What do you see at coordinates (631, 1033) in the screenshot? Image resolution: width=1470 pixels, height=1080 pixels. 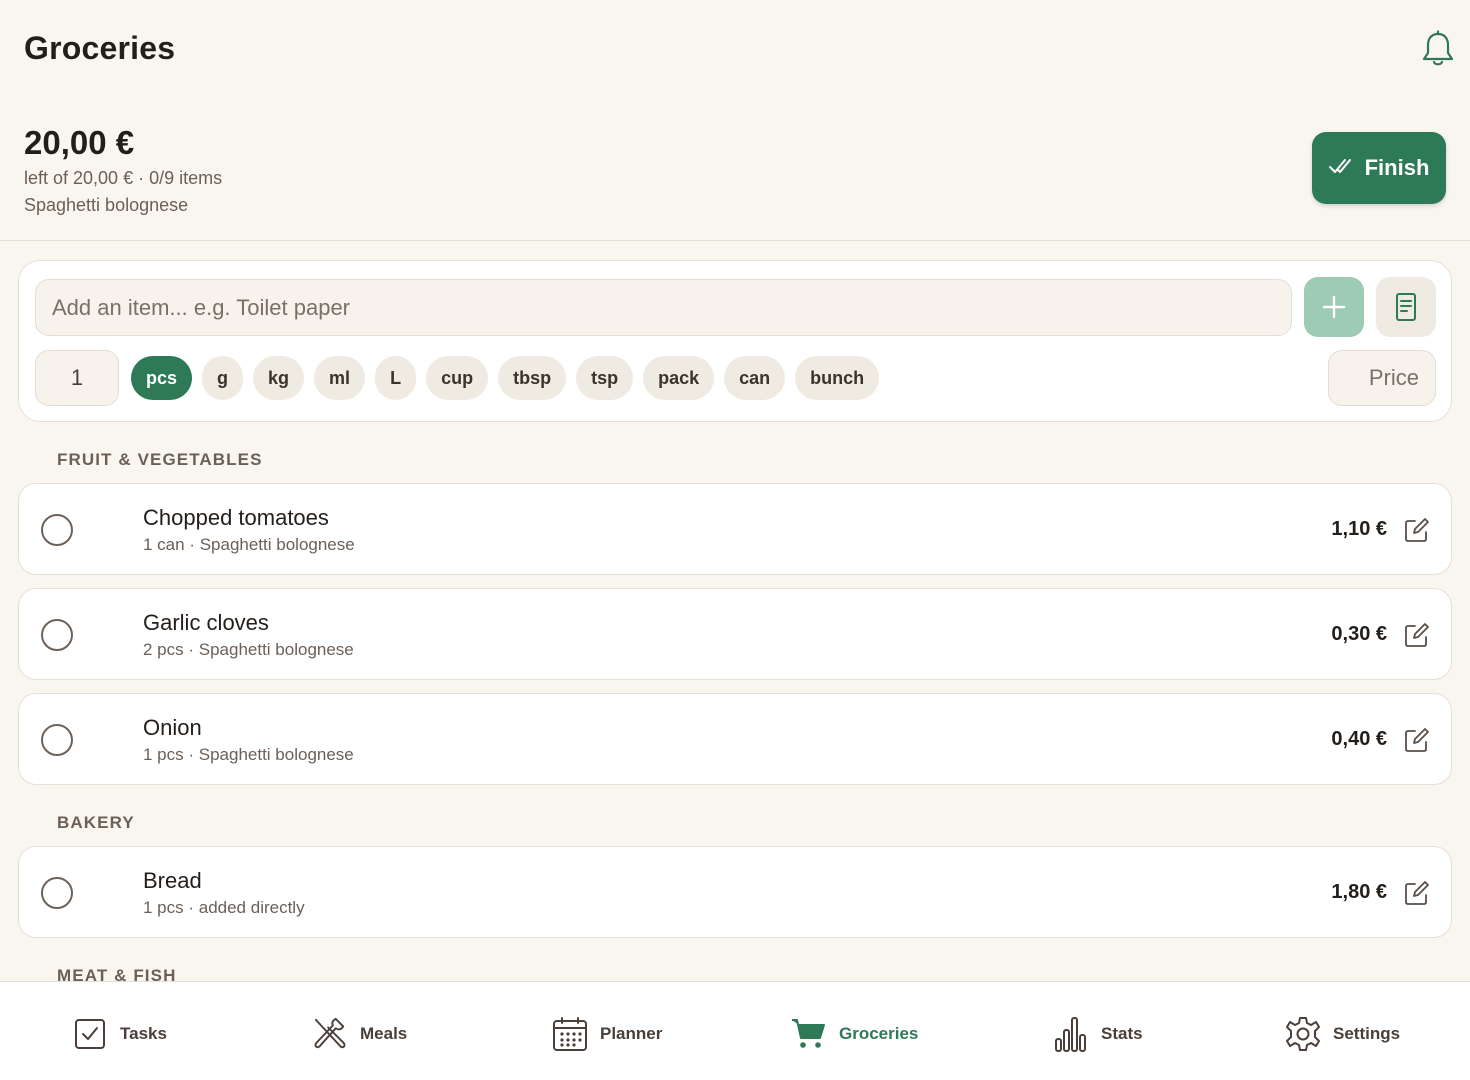 I see `nav-planner-label: Planner` at bounding box center [631, 1033].